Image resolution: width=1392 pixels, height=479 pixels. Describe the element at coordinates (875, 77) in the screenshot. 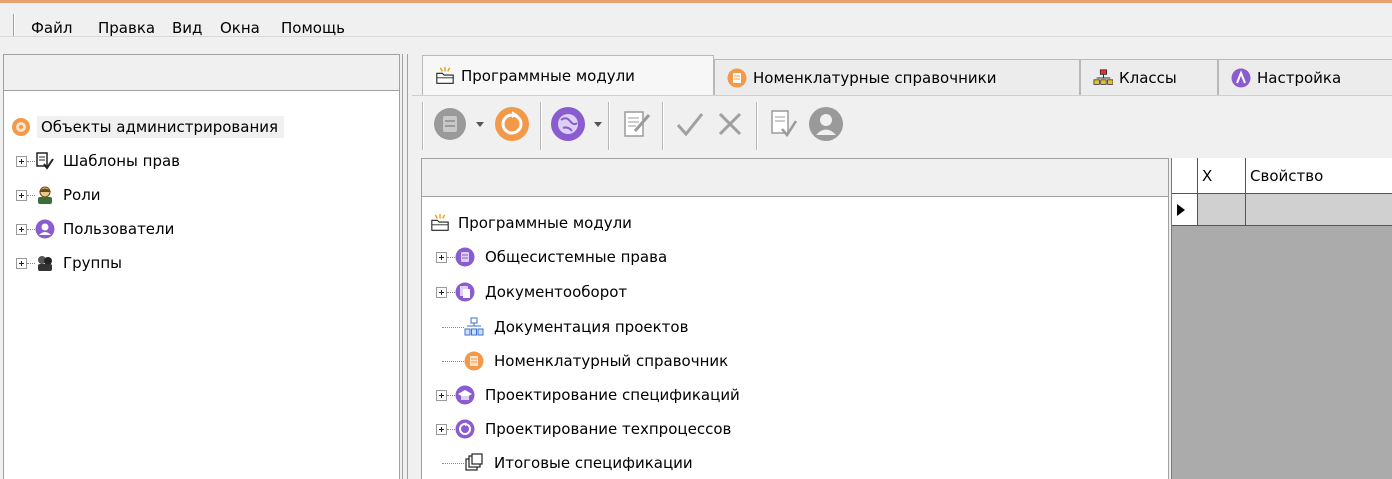

I see `tab-label: Номенклатурные справочники` at that location.